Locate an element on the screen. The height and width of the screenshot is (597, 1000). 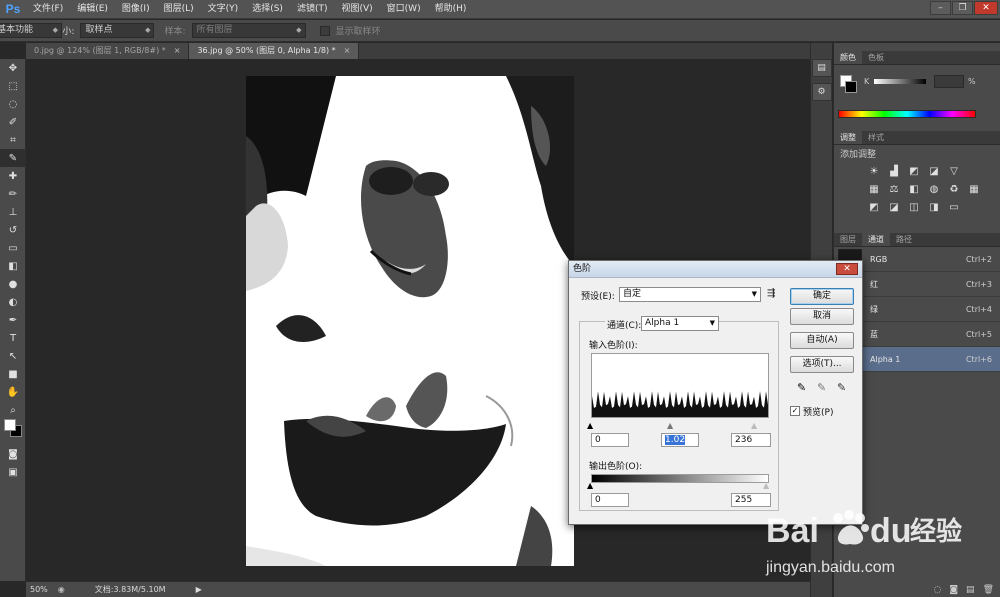
input-white-field: 236 is located at coordinates (751, 440).